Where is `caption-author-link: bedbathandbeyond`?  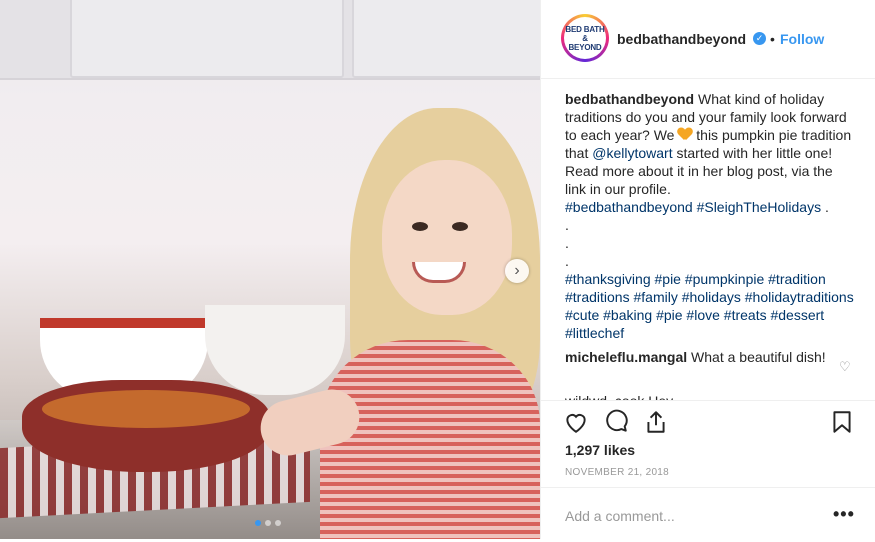
caption-author-link: bedbathandbeyond is located at coordinates (629, 99).